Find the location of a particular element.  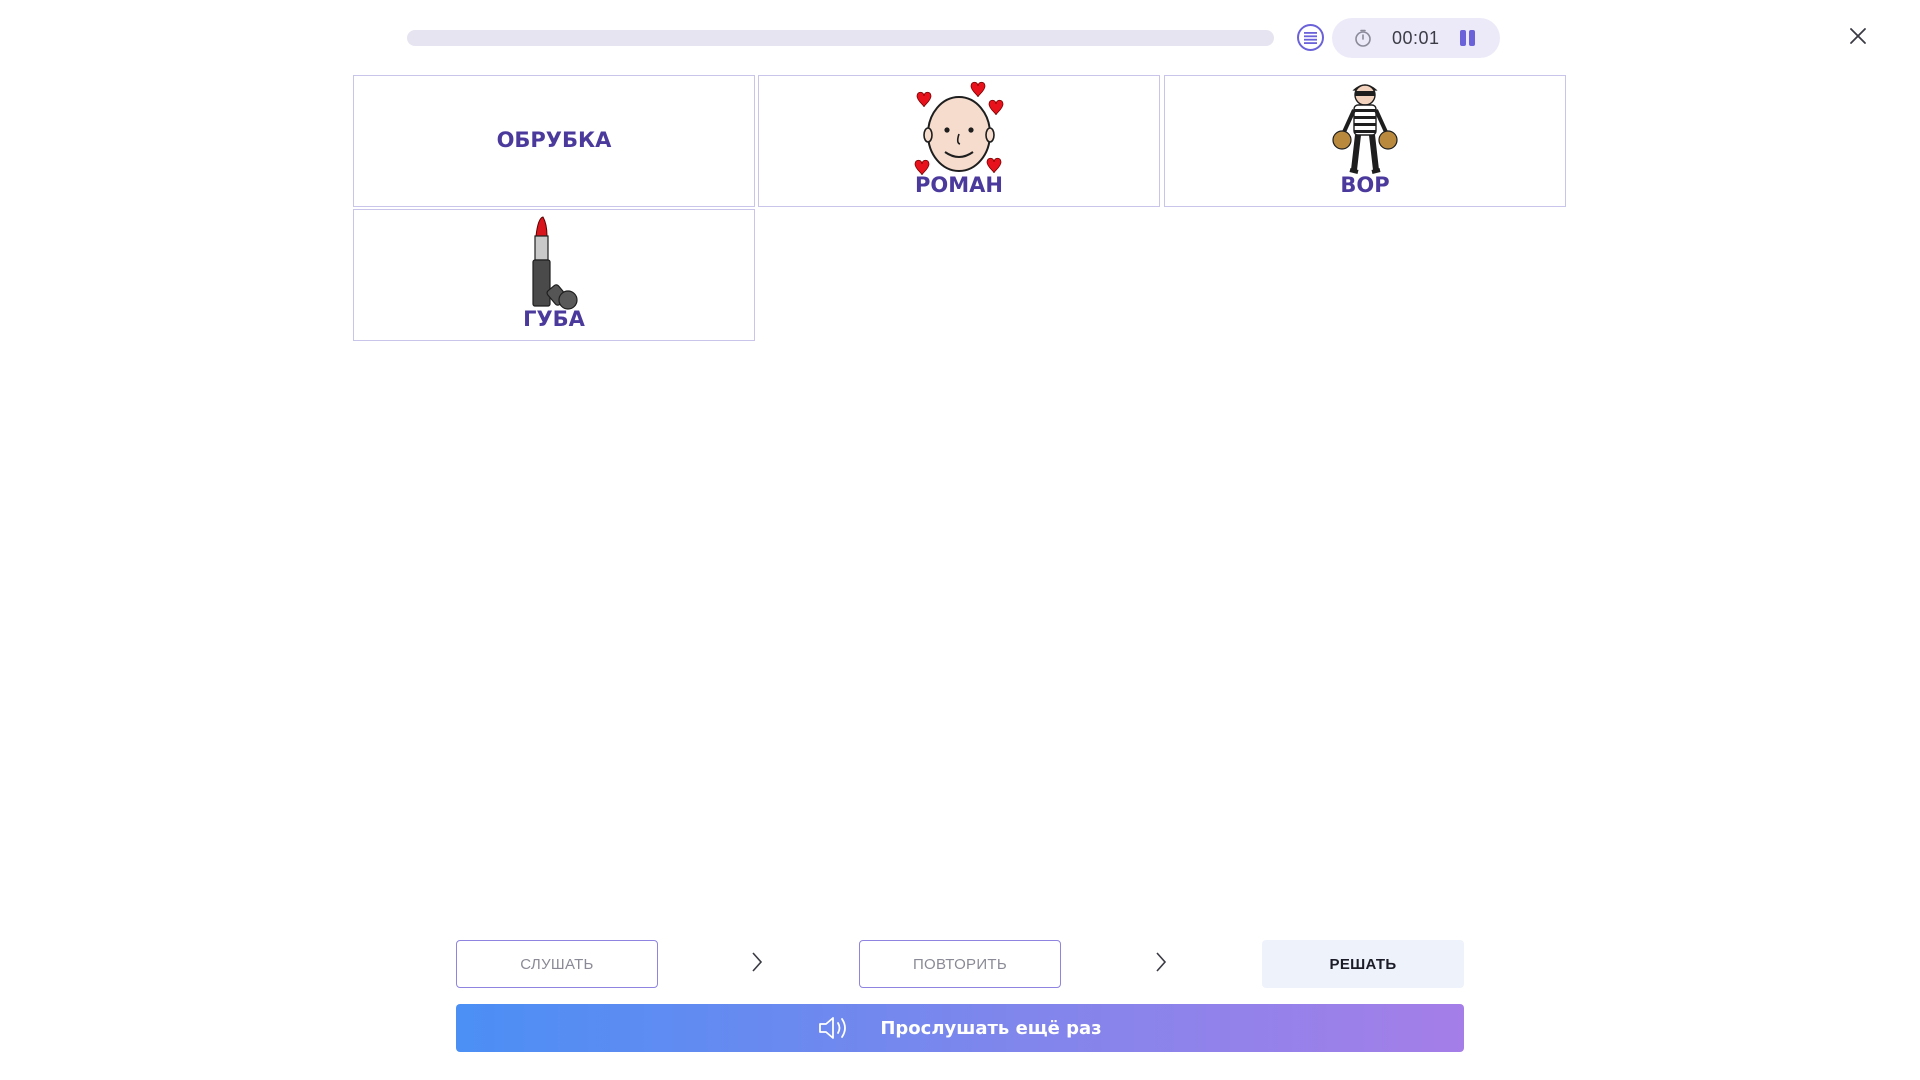

card-label: ГУБА is located at coordinates (554, 319).